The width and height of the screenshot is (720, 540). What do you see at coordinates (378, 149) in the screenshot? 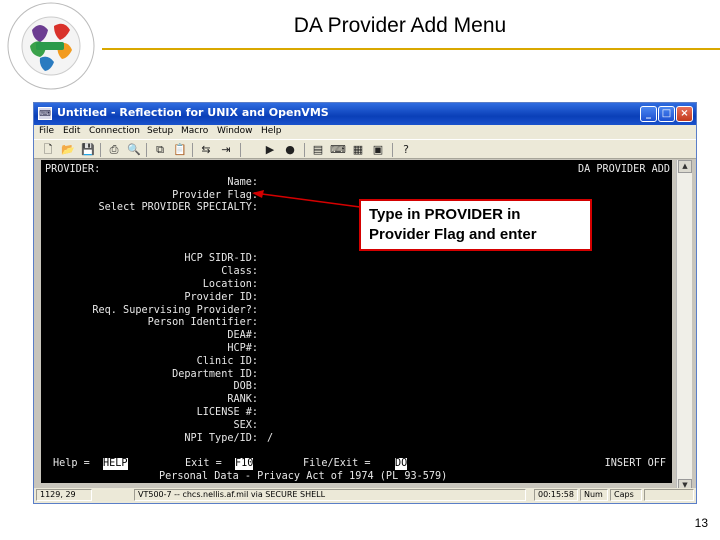
I see `display-icon: ▣` at bounding box center [378, 149].